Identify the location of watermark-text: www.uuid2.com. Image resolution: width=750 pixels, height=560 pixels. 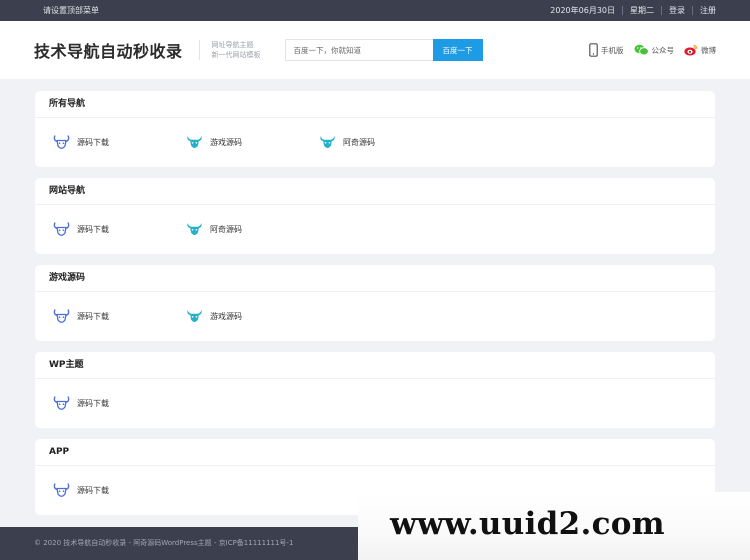
(527, 524).